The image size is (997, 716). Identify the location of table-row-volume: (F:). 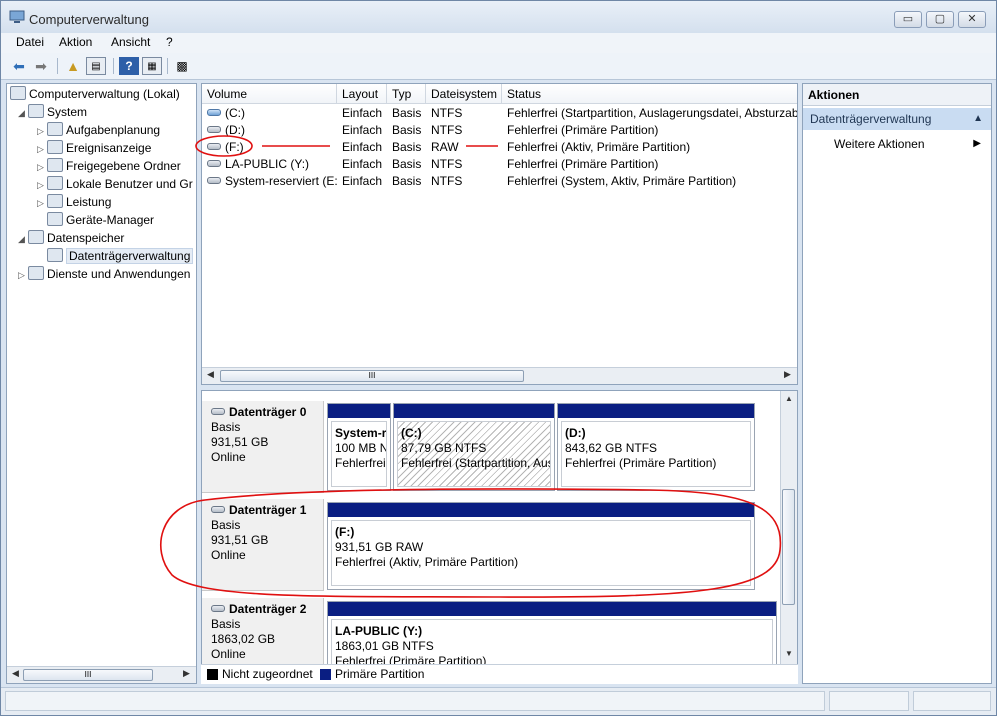
(269, 147).